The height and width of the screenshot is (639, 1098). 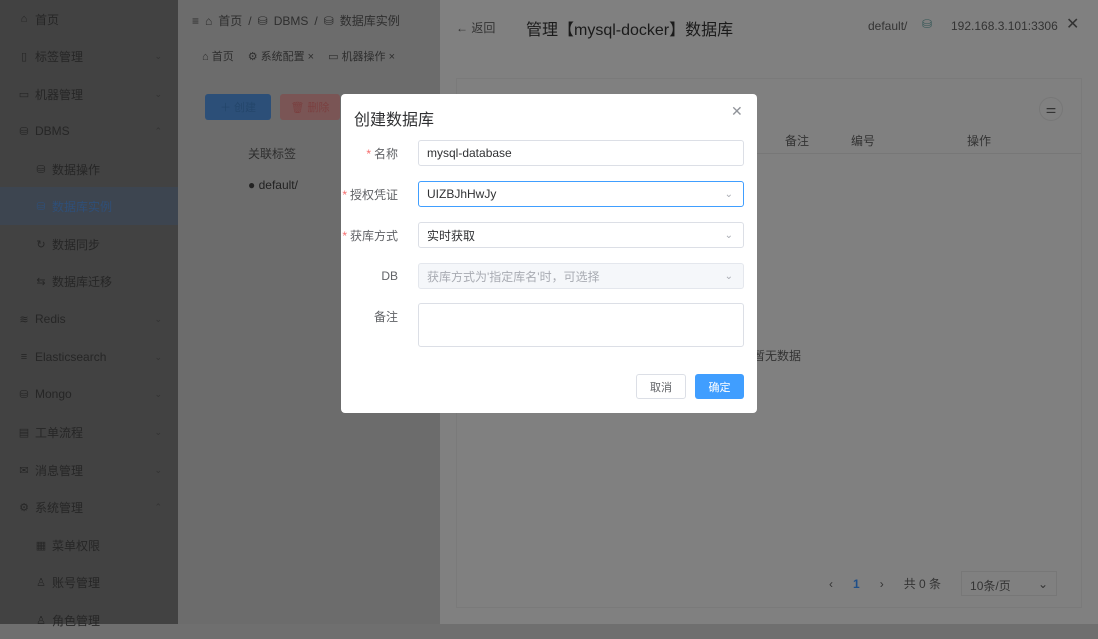 I want to click on column-settings-icon: ⚌, so click(x=1051, y=109).